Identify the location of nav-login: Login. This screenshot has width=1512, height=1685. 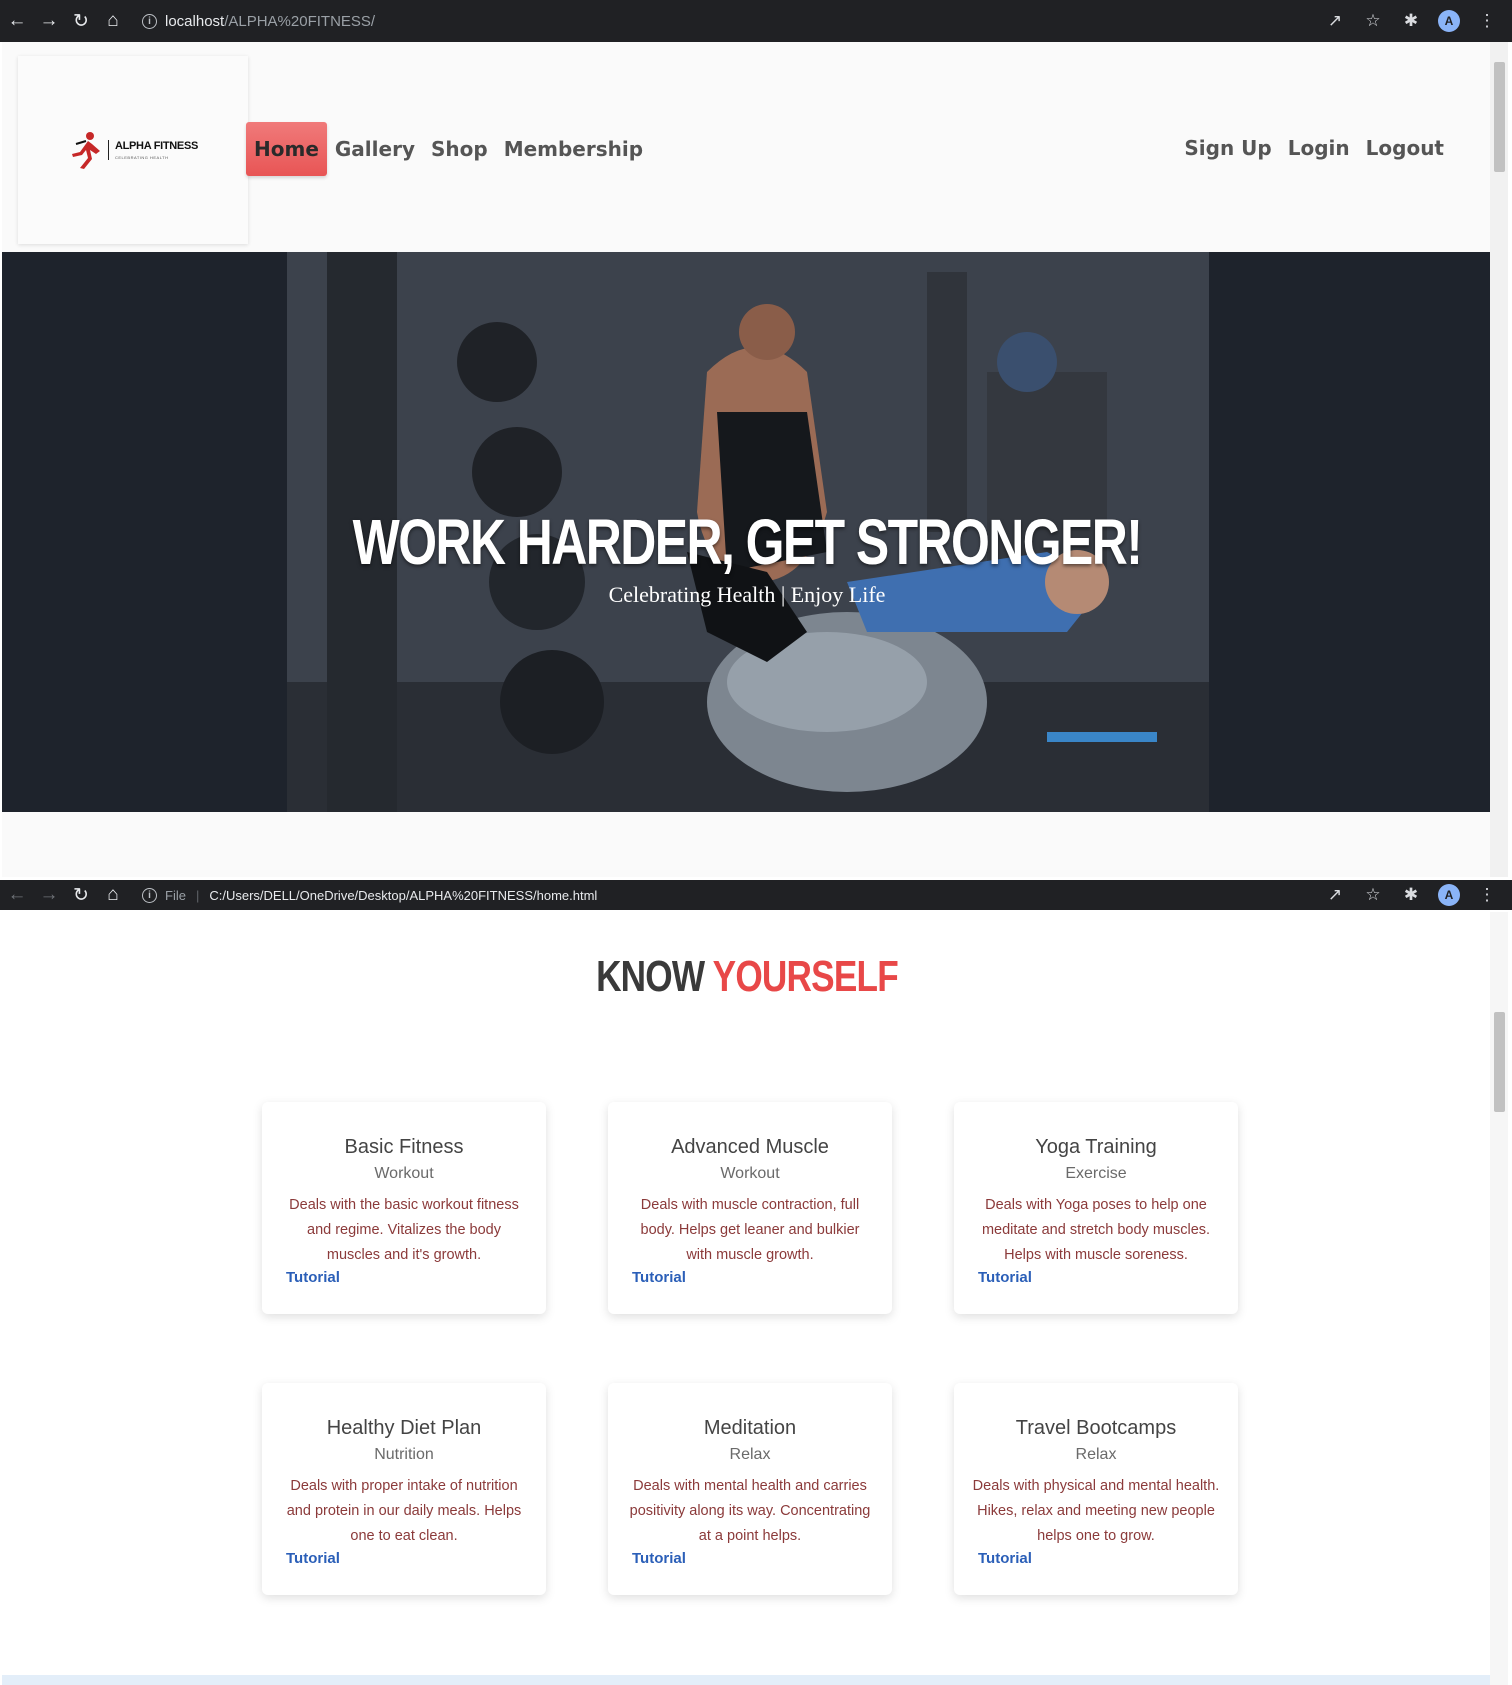
(1319, 148).